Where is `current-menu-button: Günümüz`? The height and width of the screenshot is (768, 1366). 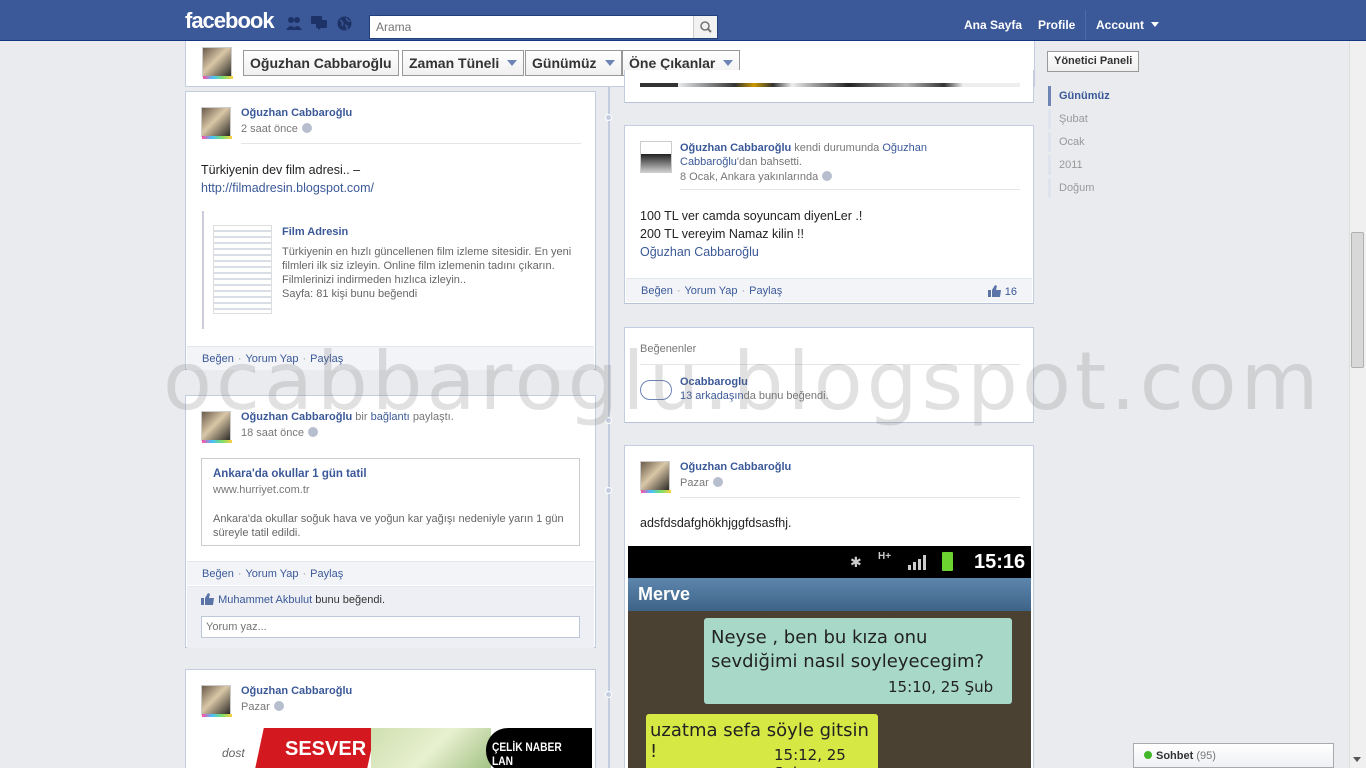
current-menu-button: Günümüz is located at coordinates (573, 63).